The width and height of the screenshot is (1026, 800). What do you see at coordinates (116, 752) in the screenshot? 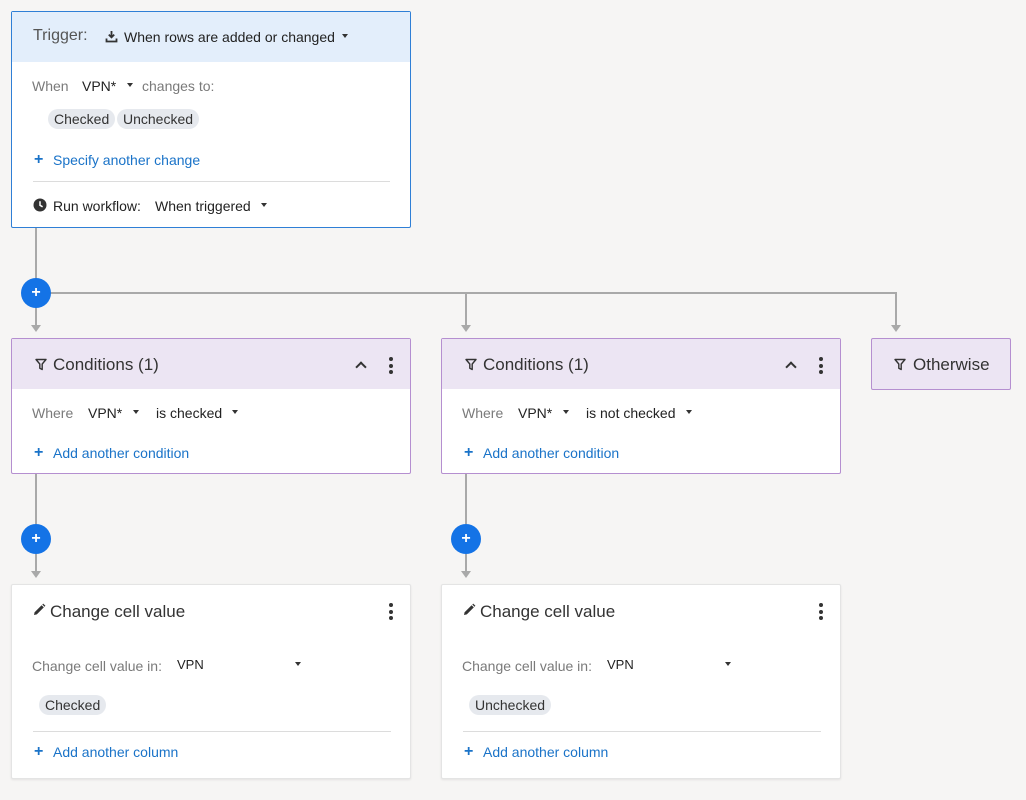
I see `add-another-column-label: Add another column` at bounding box center [116, 752].